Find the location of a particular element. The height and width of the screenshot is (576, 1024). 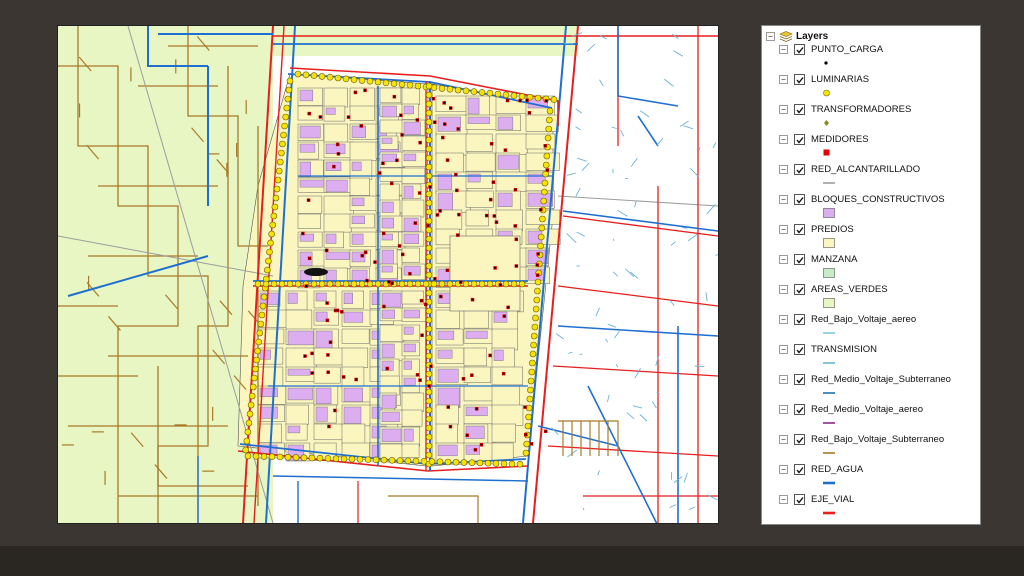

layer-item-transmision: − TRANSMISION is located at coordinates (879, 358).